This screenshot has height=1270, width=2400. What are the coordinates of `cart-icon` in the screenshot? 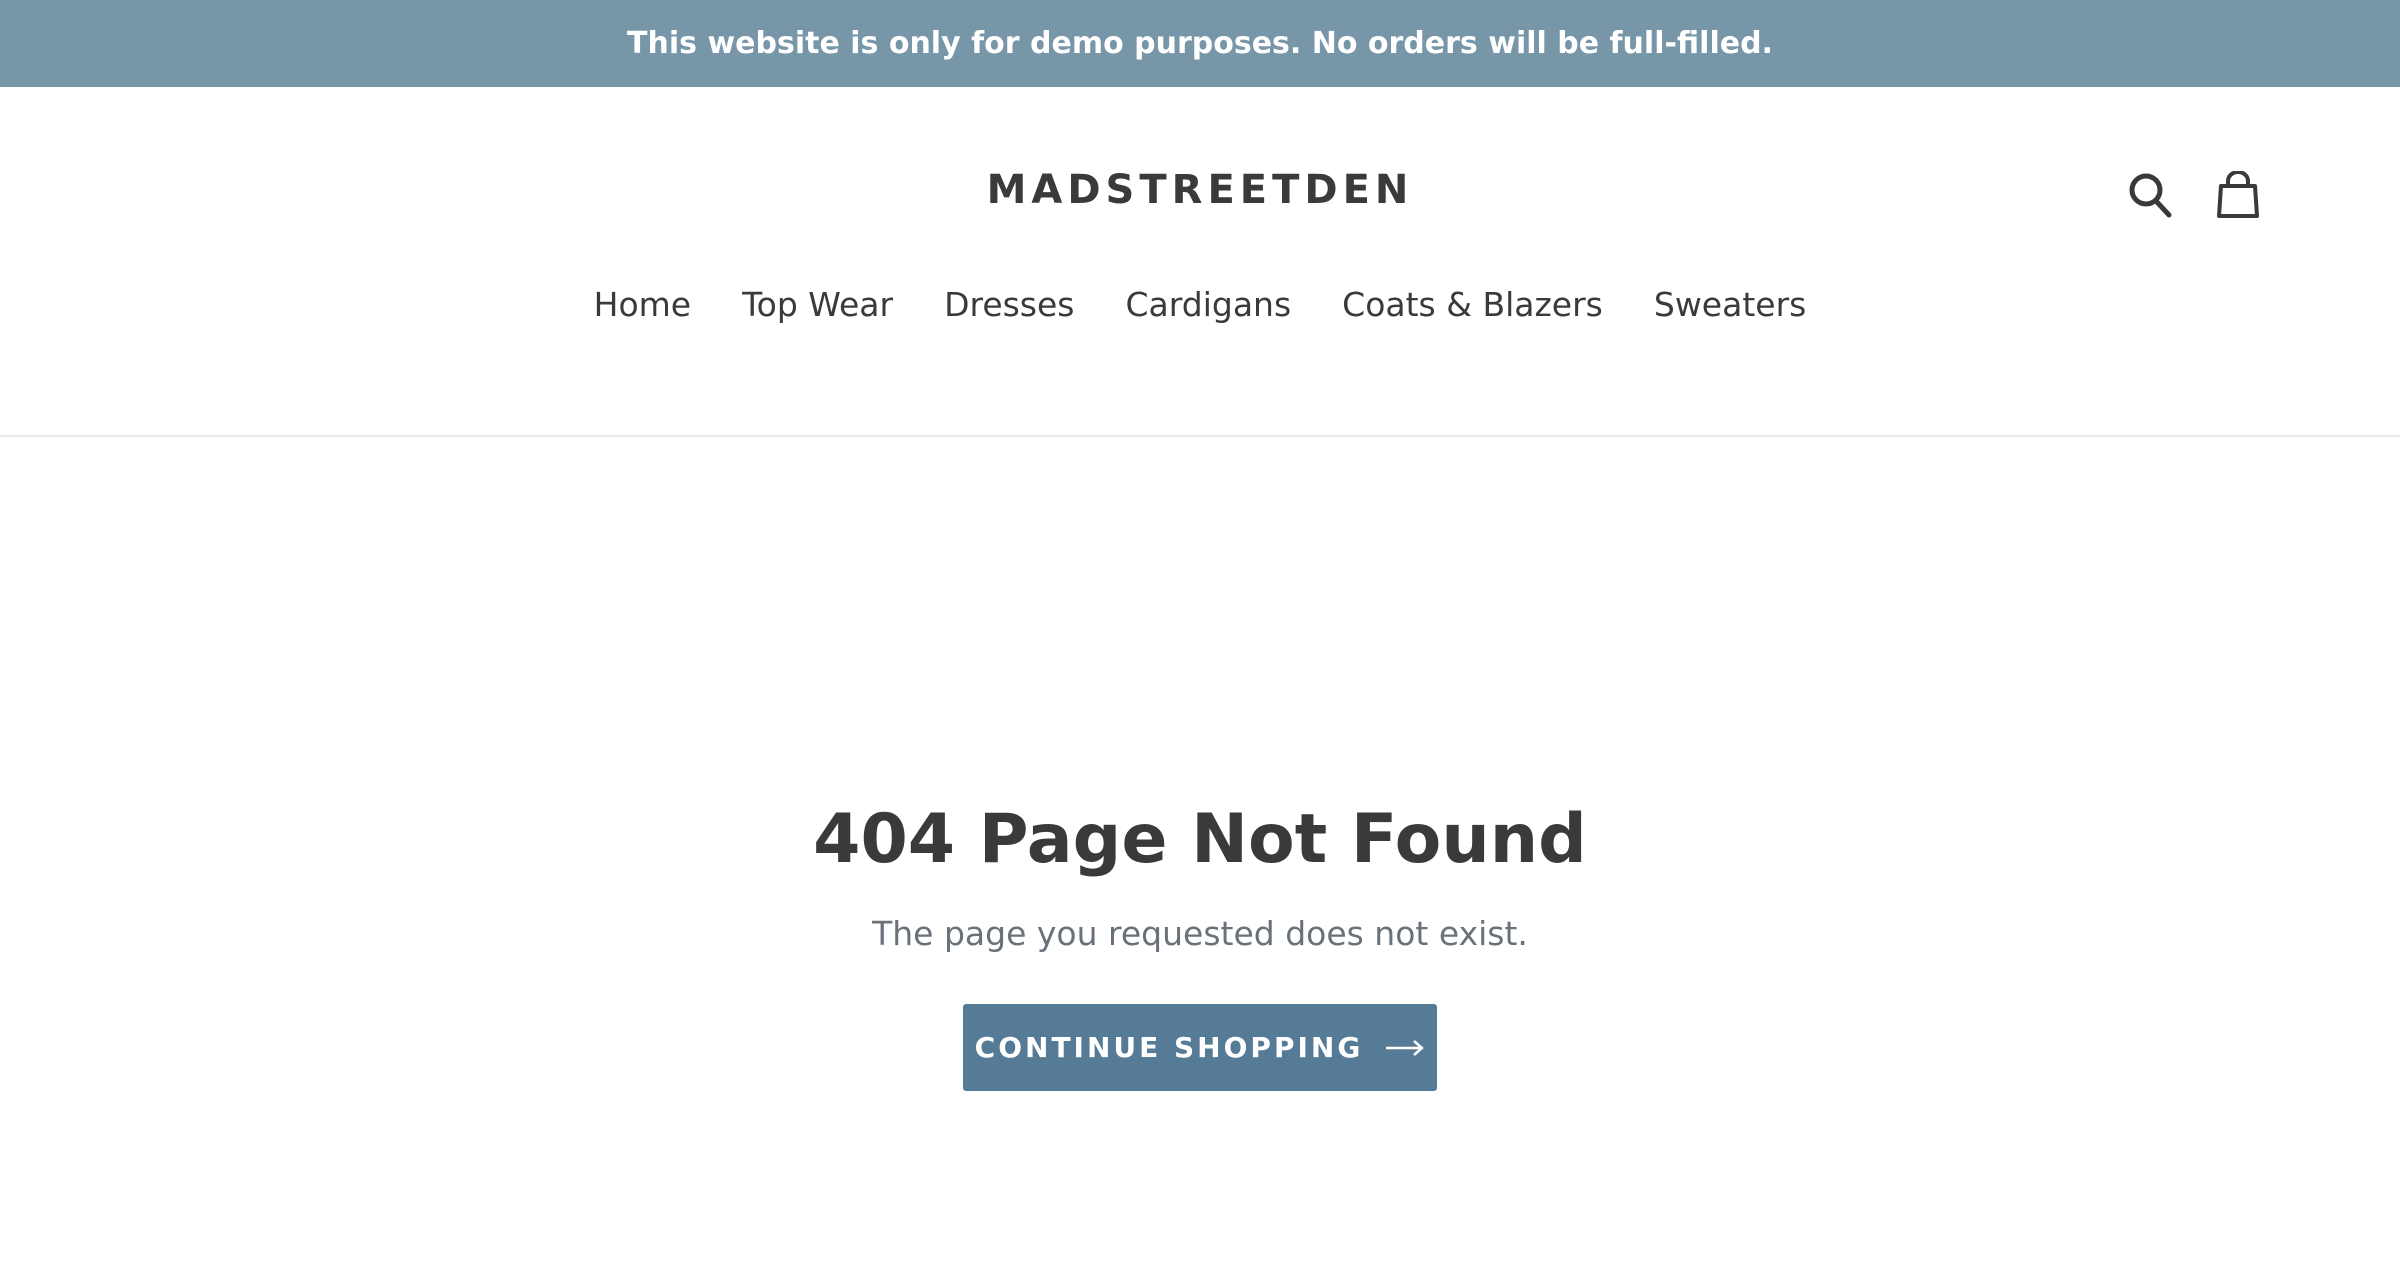 It's located at (2238, 194).